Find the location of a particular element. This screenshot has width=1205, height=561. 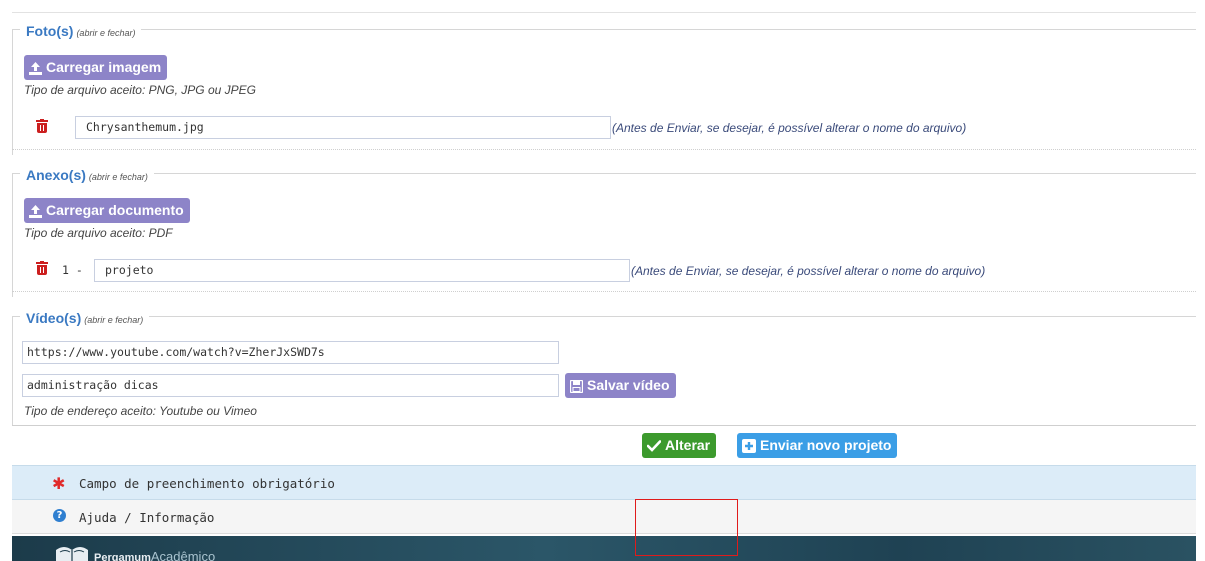

fotos-title: Foto(s) is located at coordinates (49, 31).